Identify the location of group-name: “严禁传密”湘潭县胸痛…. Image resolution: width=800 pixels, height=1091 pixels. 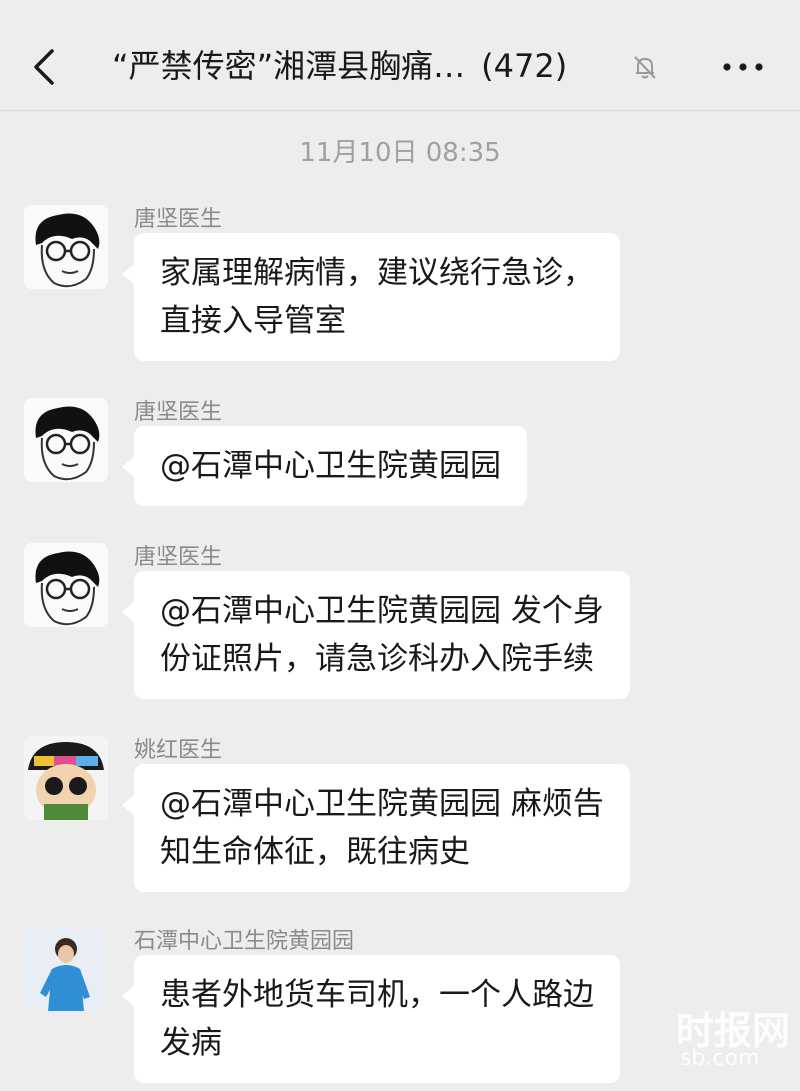
(289, 66).